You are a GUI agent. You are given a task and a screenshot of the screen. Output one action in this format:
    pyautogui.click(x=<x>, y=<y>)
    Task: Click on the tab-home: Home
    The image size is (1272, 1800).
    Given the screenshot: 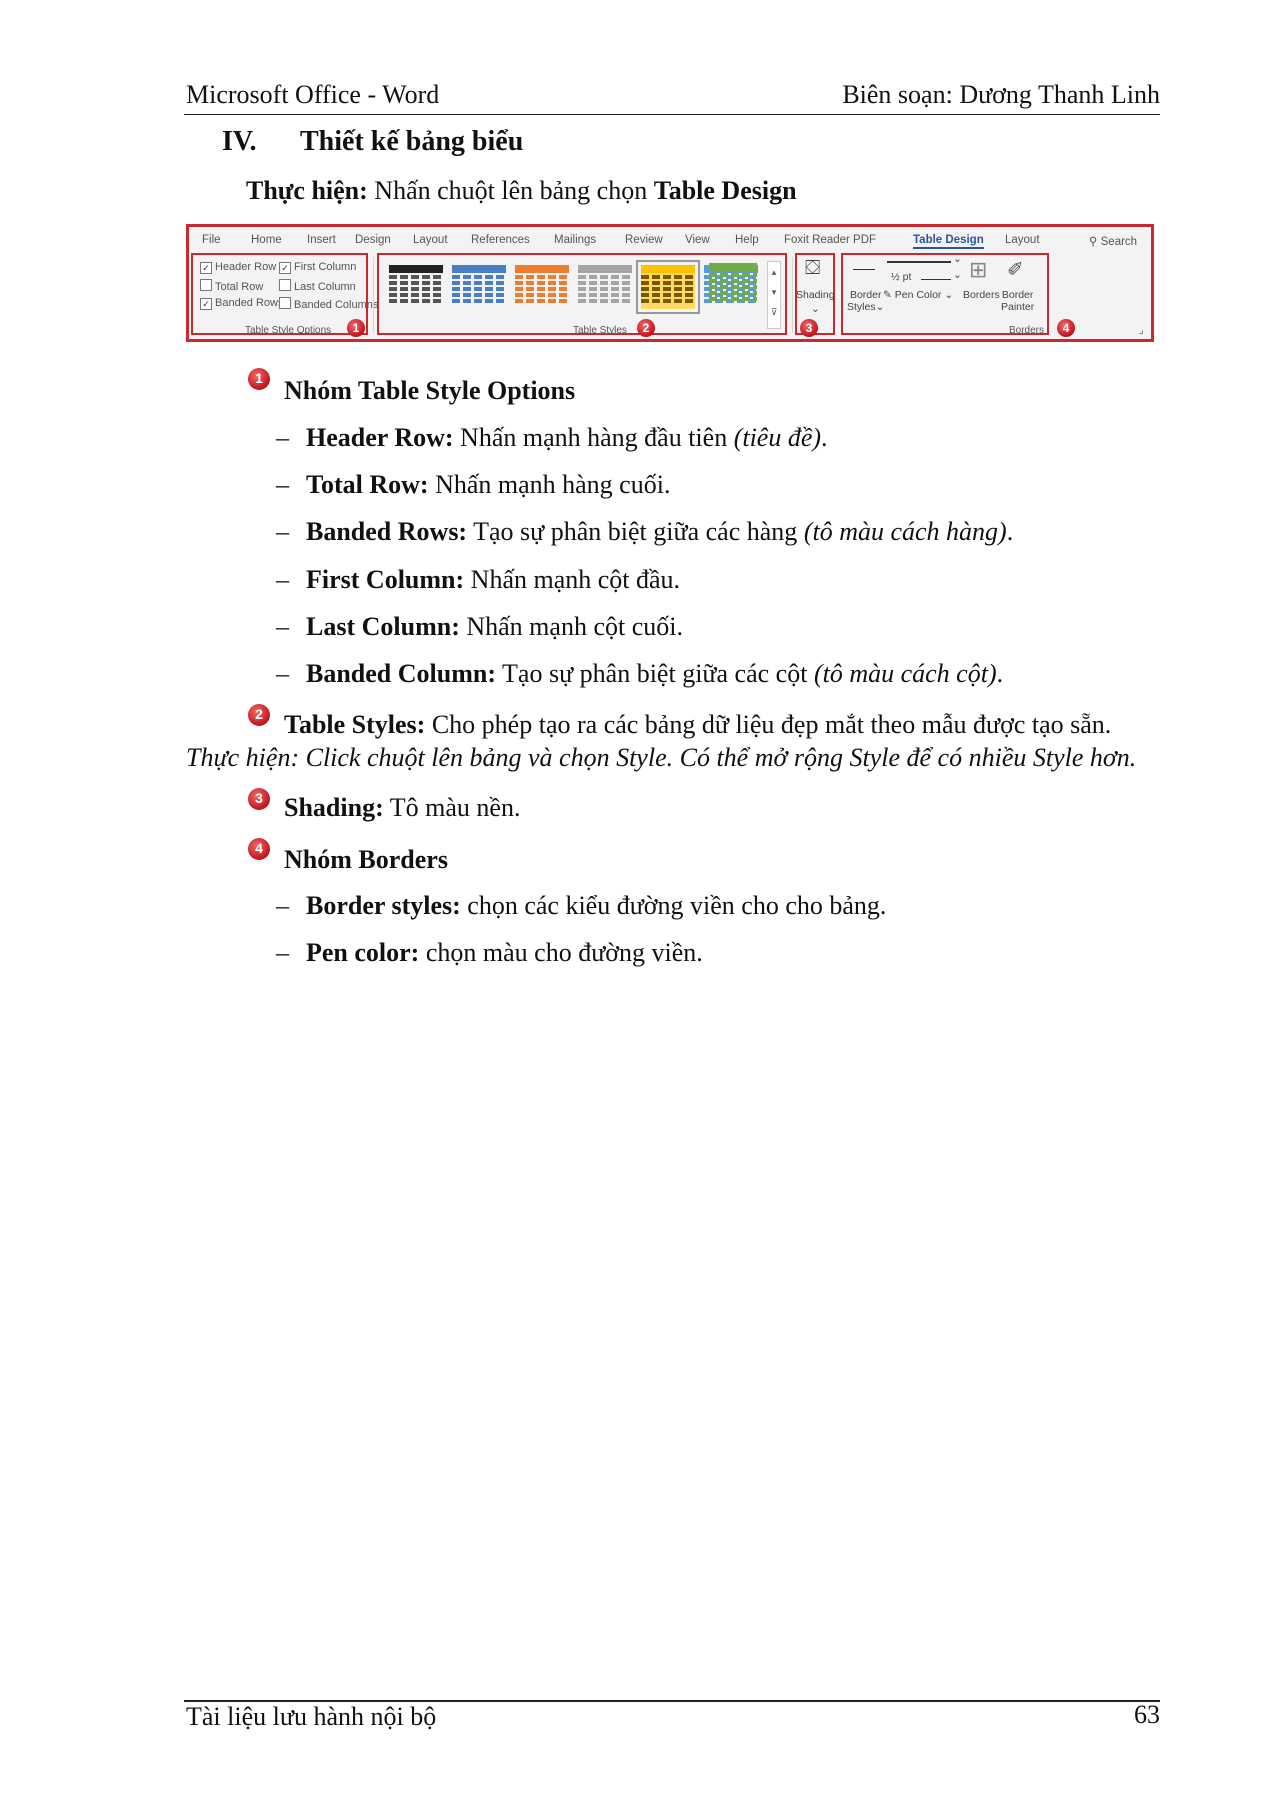 What is the action you would take?
    pyautogui.click(x=266, y=240)
    